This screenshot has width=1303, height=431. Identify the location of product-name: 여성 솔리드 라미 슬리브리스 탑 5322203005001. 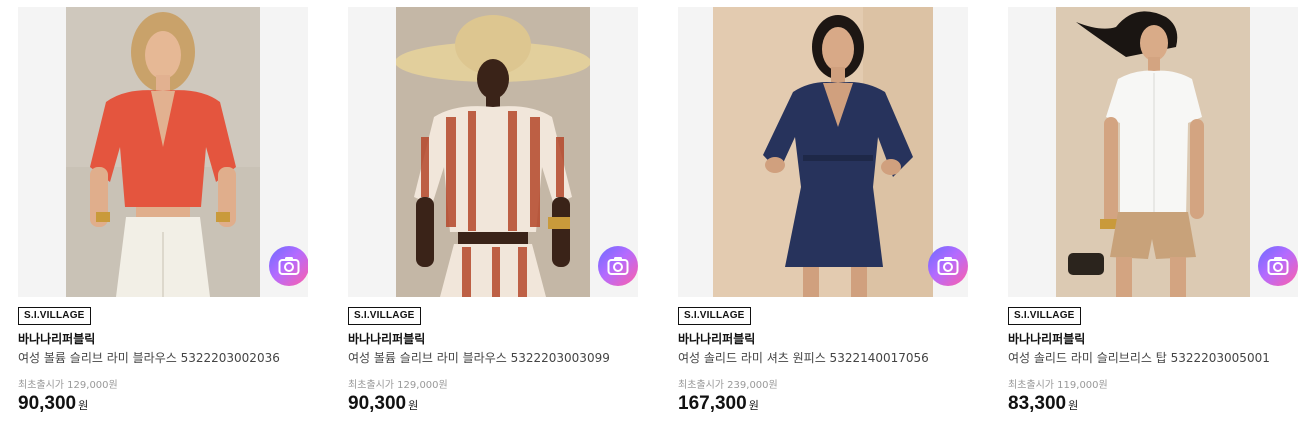
(1139, 357).